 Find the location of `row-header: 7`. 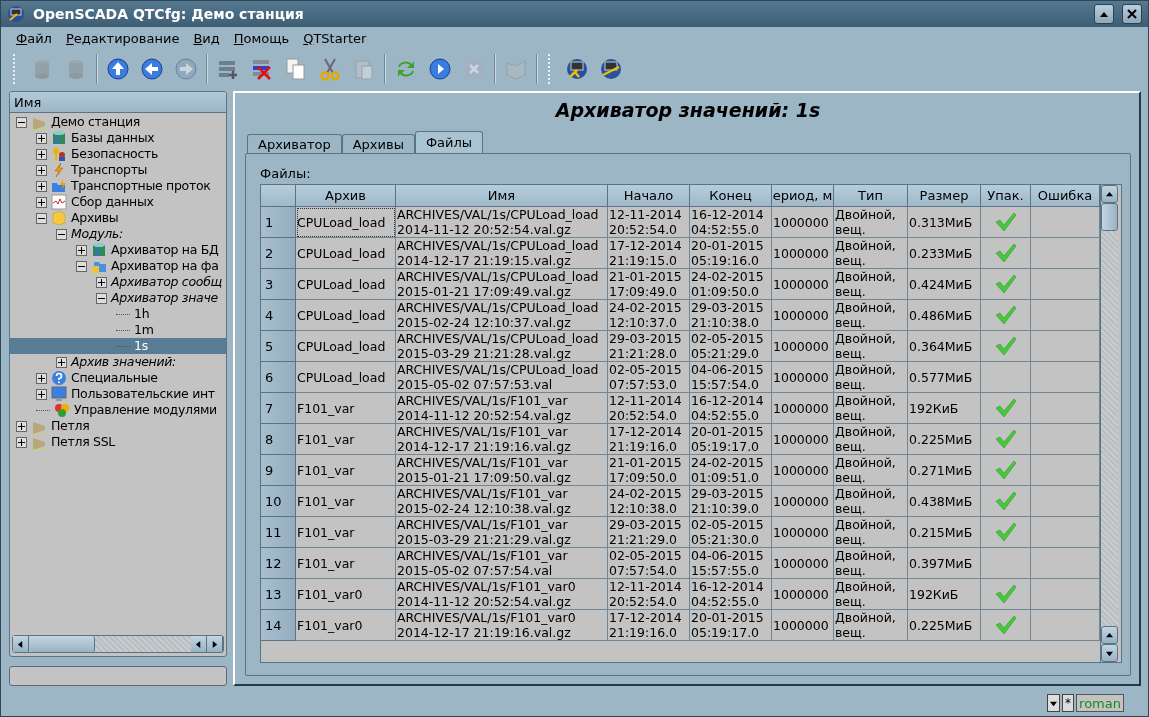

row-header: 7 is located at coordinates (278, 408).